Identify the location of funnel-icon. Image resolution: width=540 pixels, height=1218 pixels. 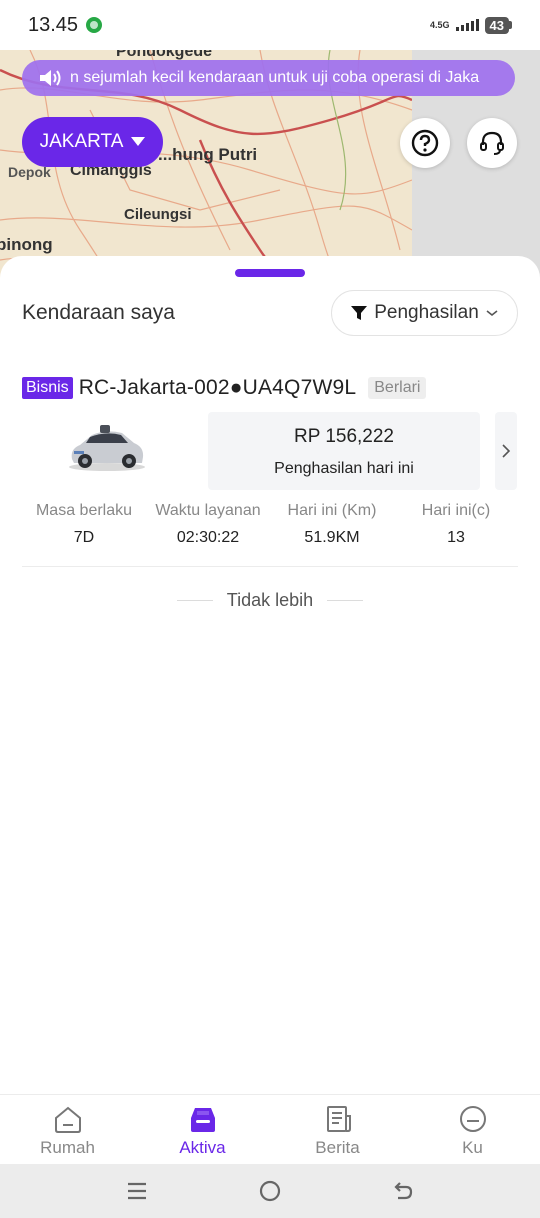
(359, 313).